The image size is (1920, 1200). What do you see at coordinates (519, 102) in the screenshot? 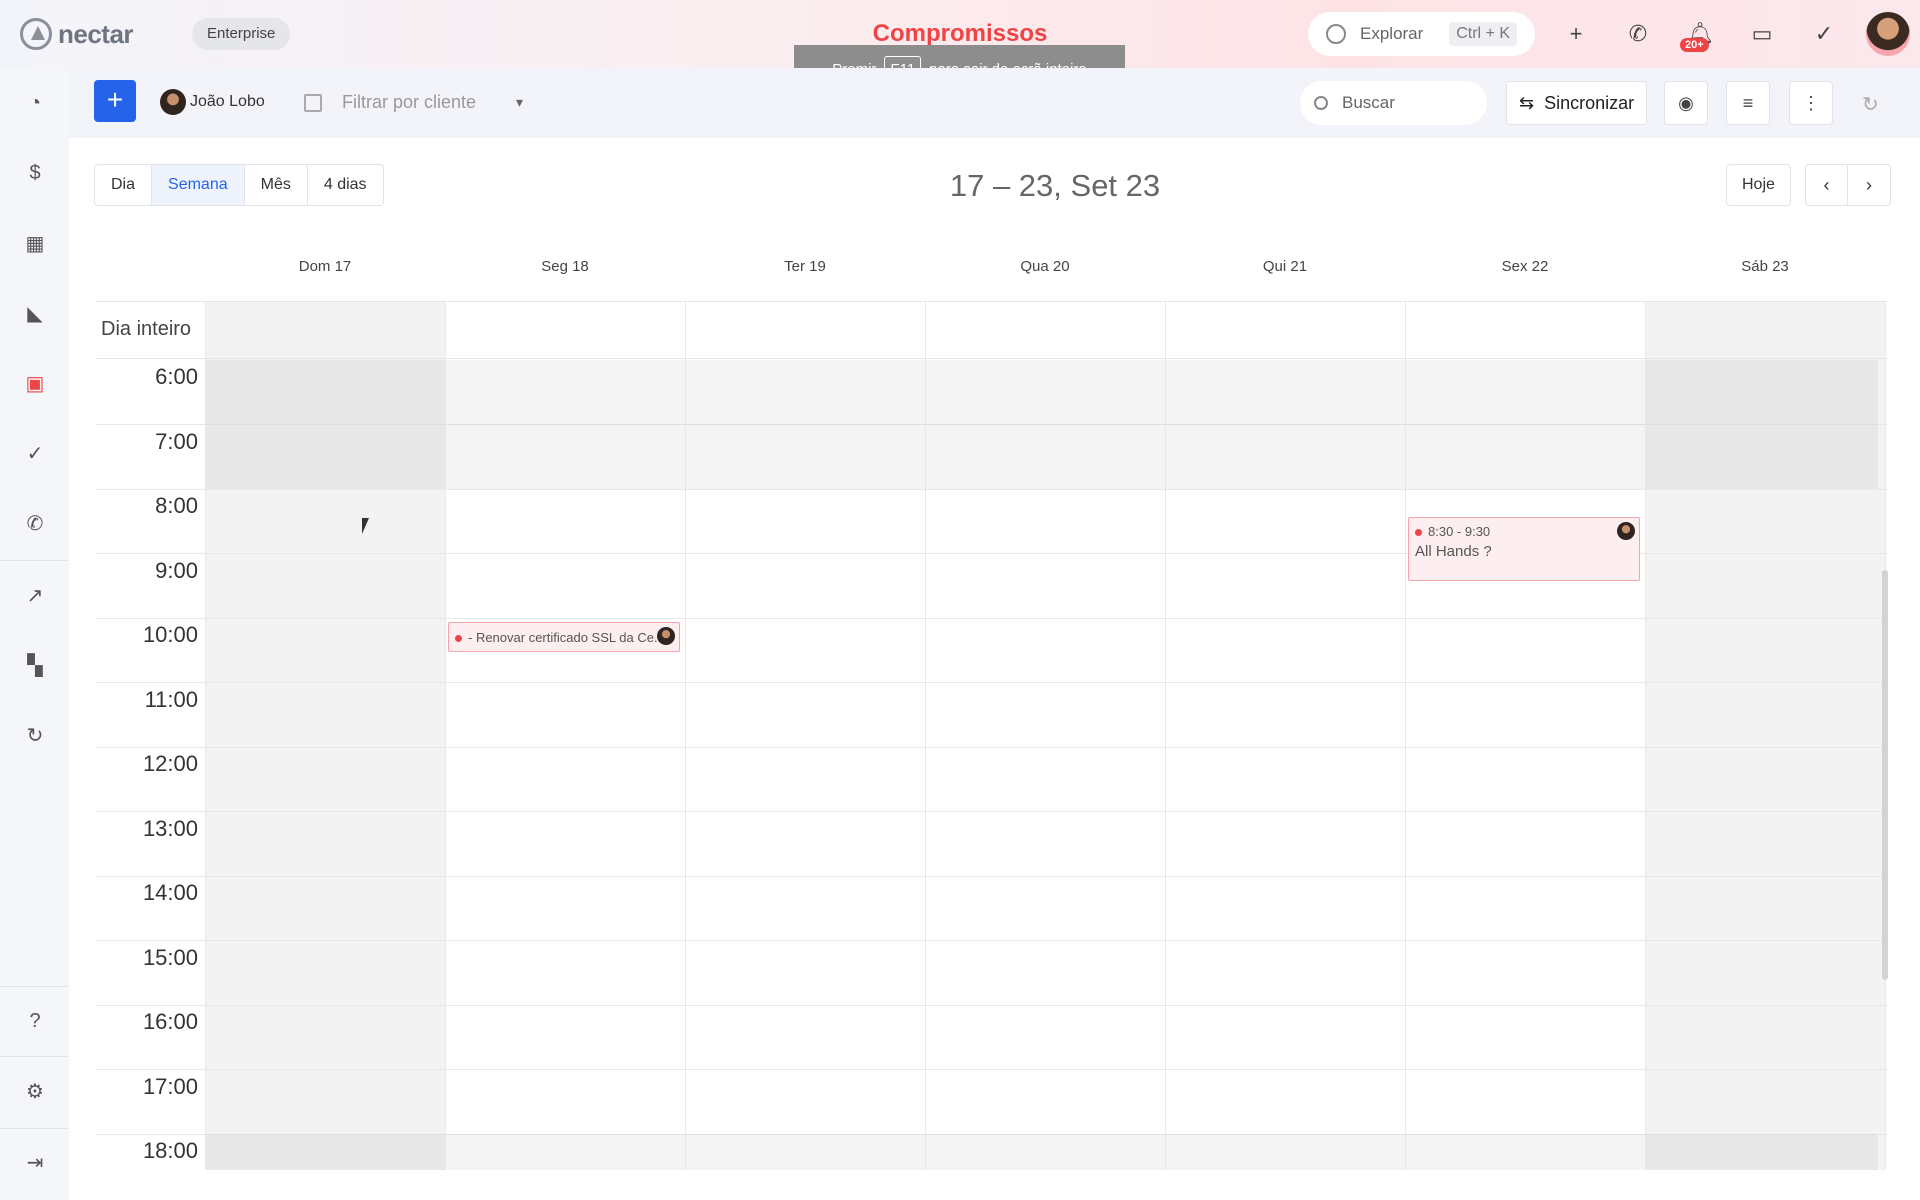
I see `chevron-down-icon: ▾` at bounding box center [519, 102].